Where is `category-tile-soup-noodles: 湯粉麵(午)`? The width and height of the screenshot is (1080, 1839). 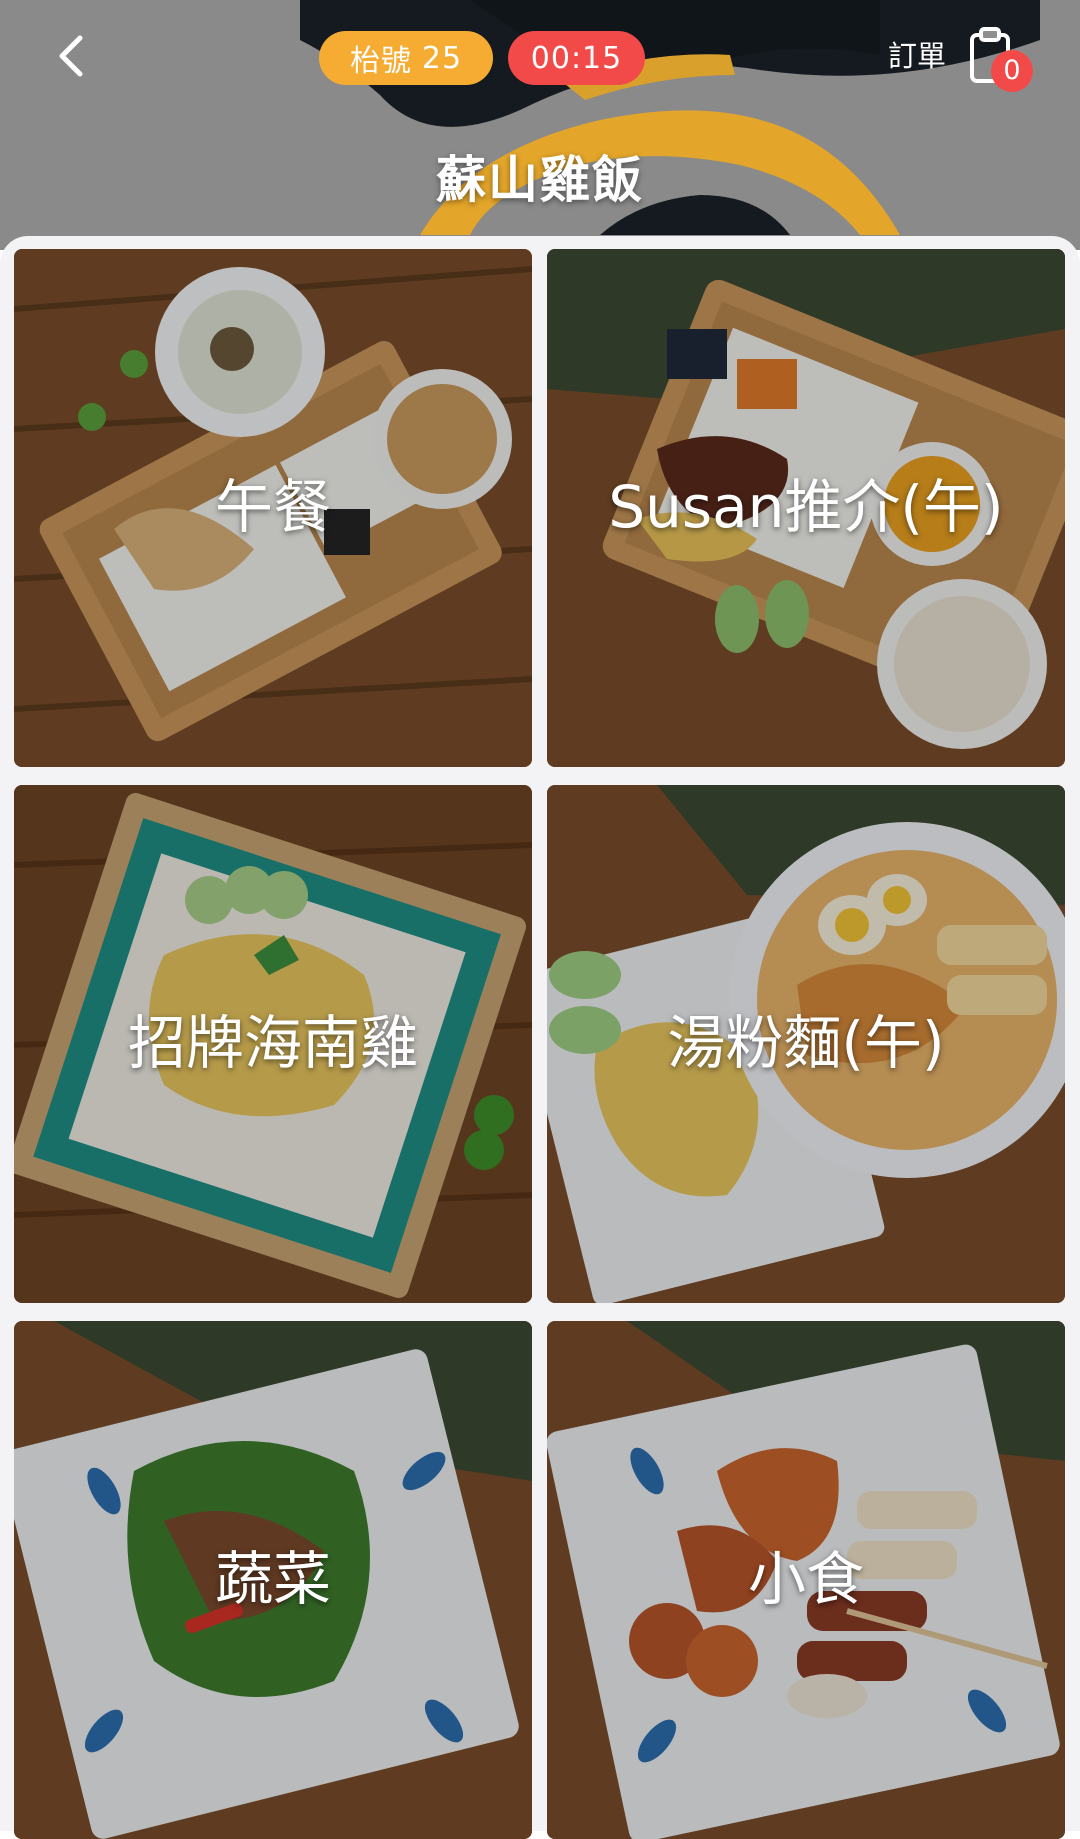 category-tile-soup-noodles: 湯粉麵(午) is located at coordinates (806, 1044).